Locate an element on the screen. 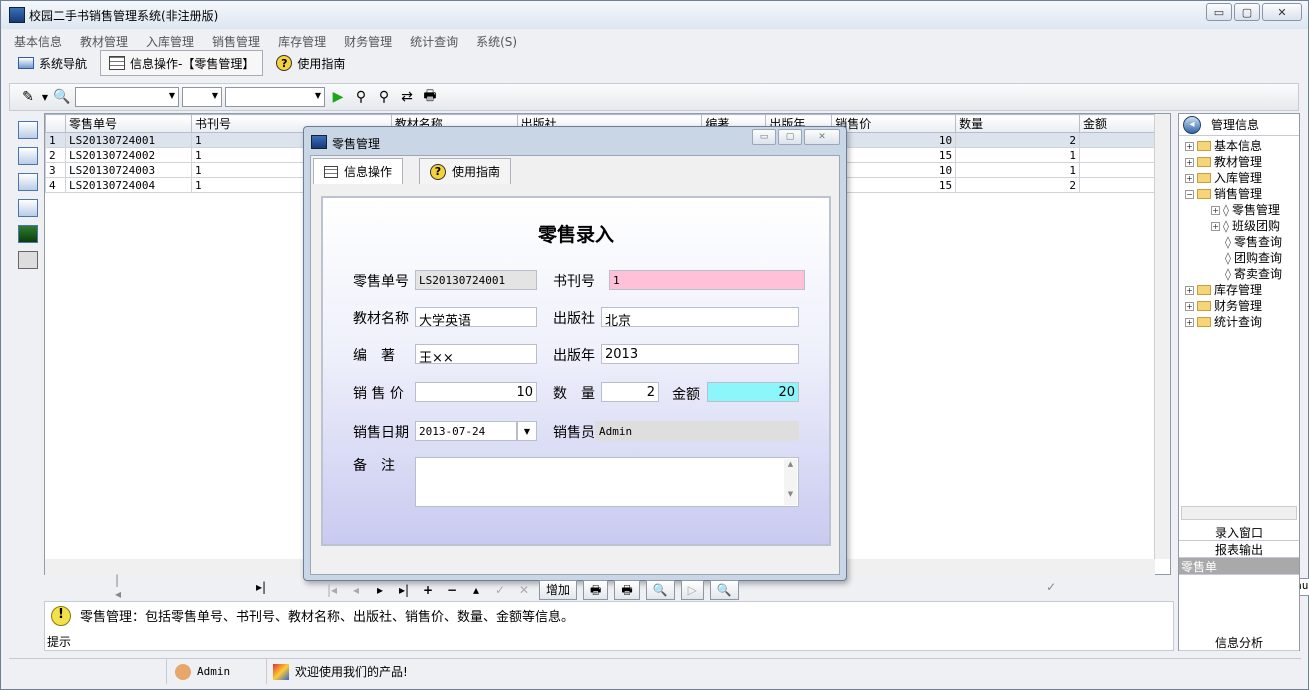 Image resolution: width=1309 pixels, height=690 pixels. dialog-close-button: ✕ is located at coordinates (822, 137).